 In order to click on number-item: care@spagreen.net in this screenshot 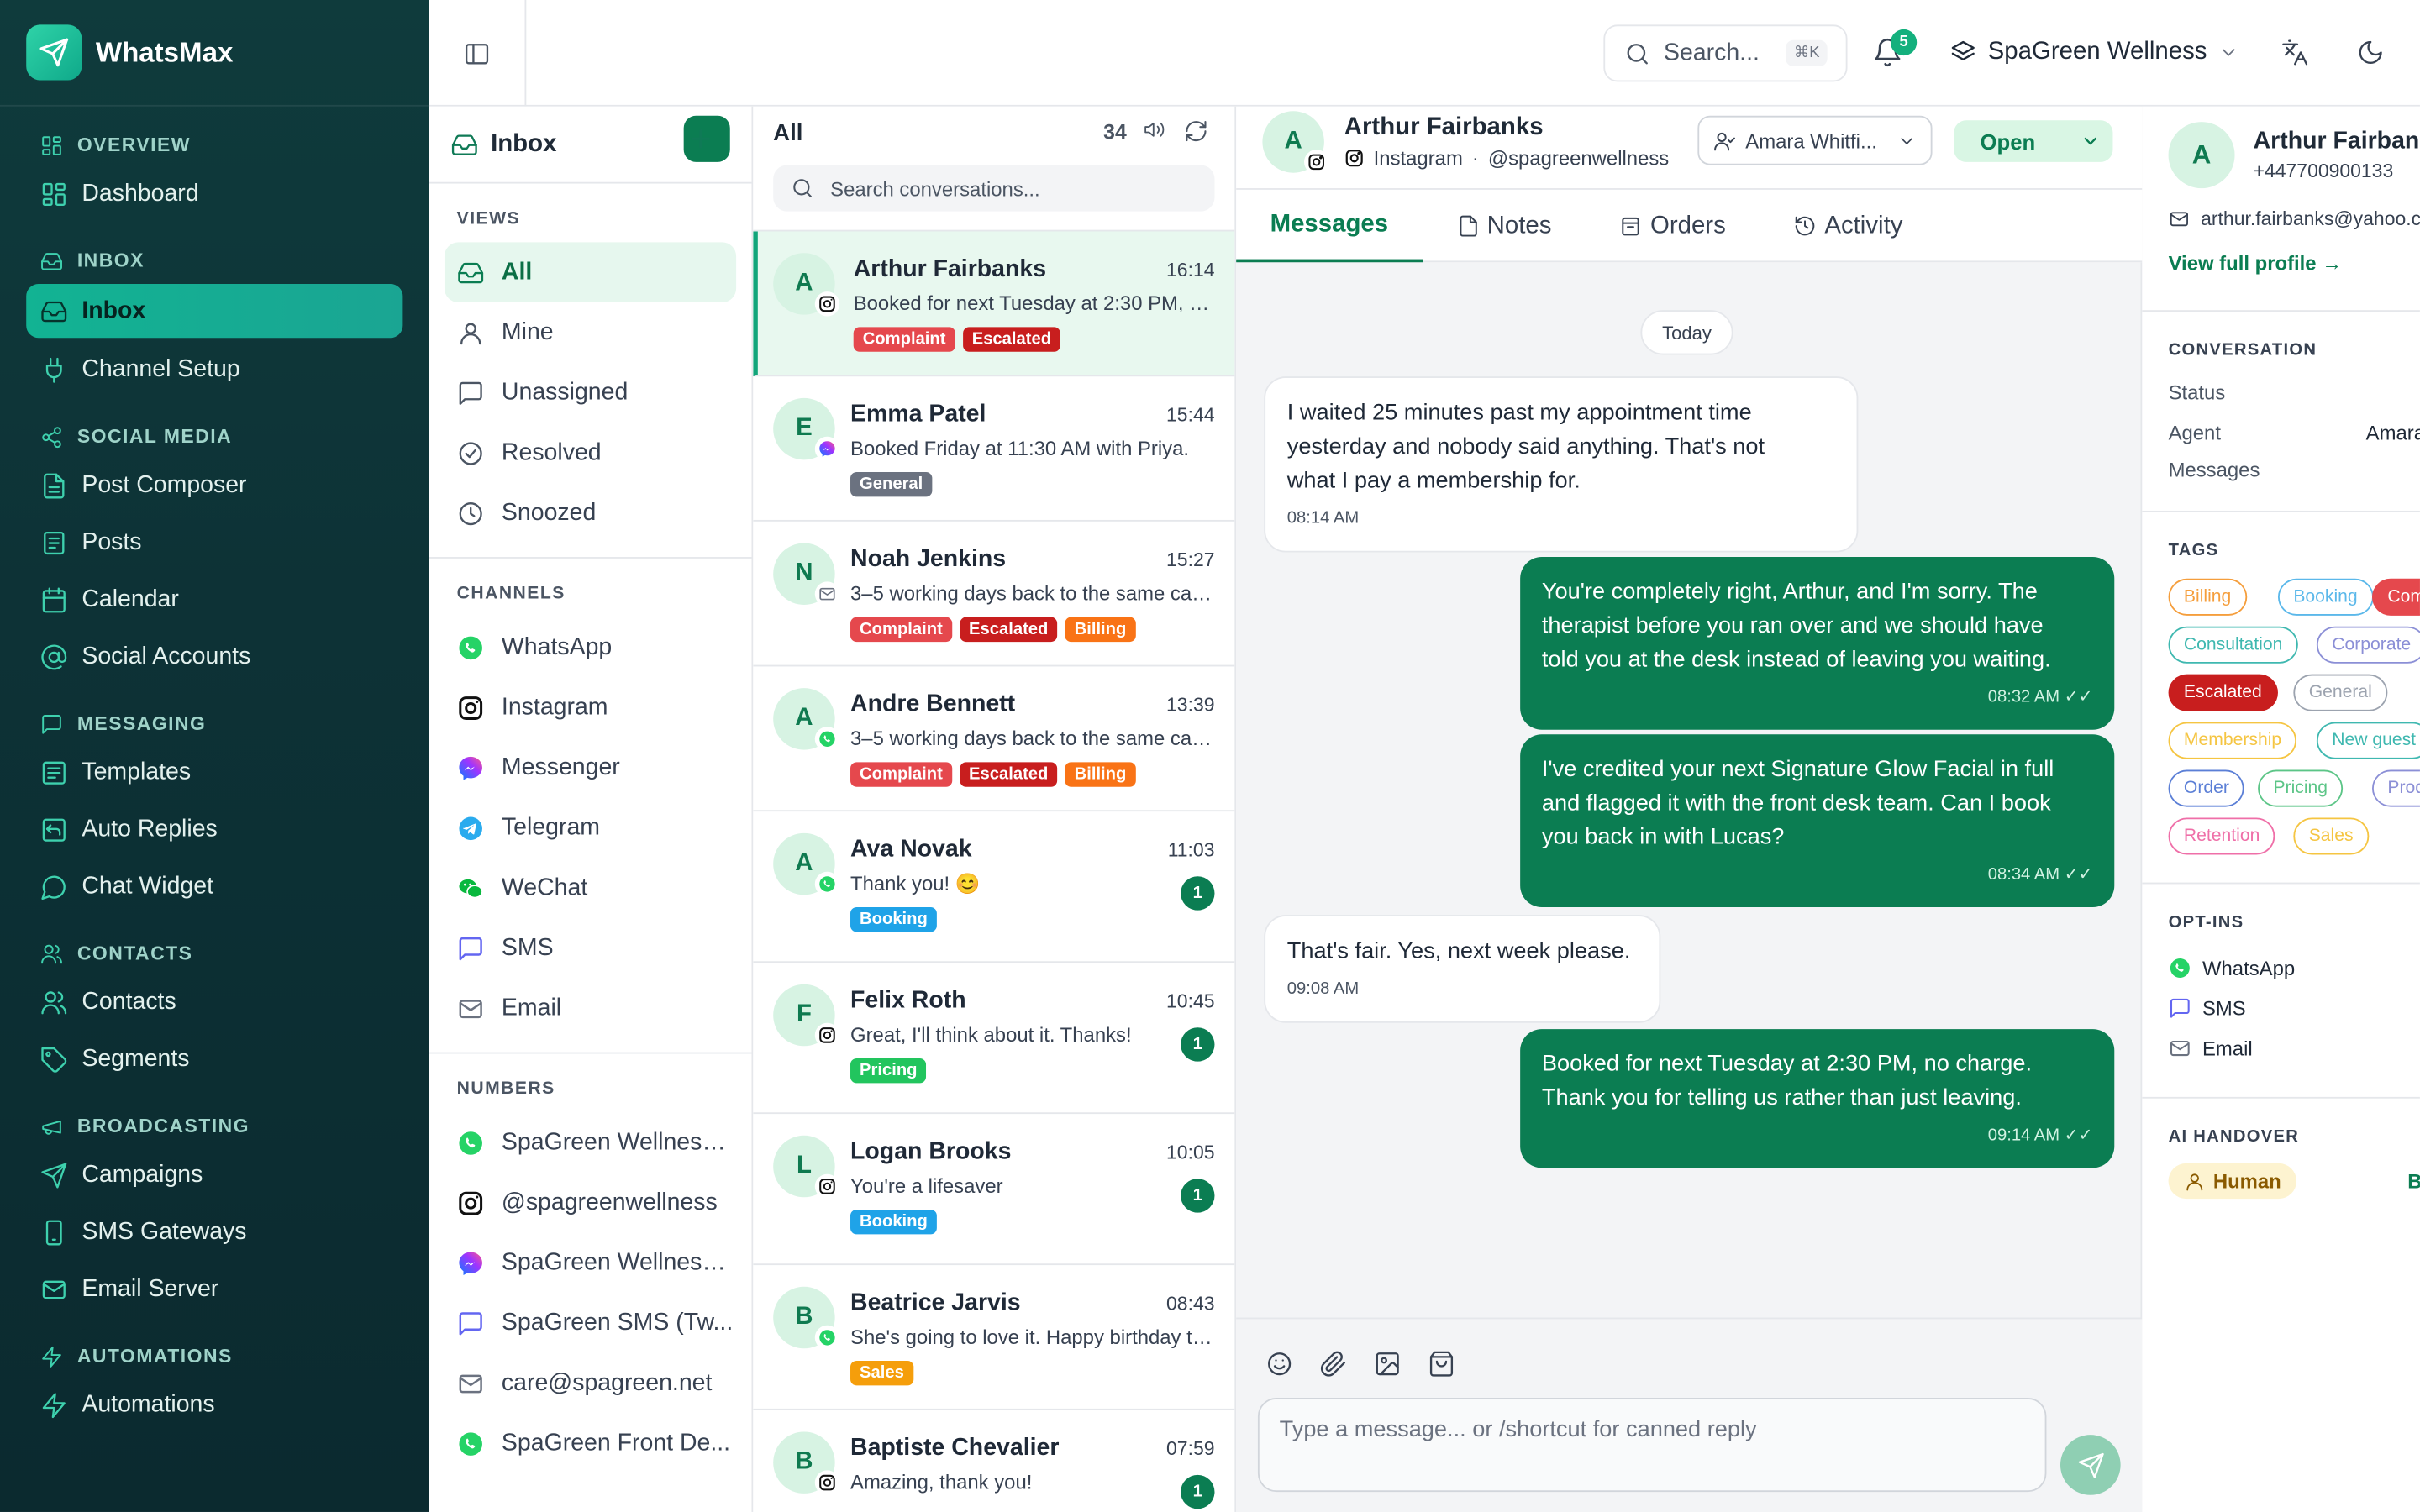, I will do `click(583, 1383)`.